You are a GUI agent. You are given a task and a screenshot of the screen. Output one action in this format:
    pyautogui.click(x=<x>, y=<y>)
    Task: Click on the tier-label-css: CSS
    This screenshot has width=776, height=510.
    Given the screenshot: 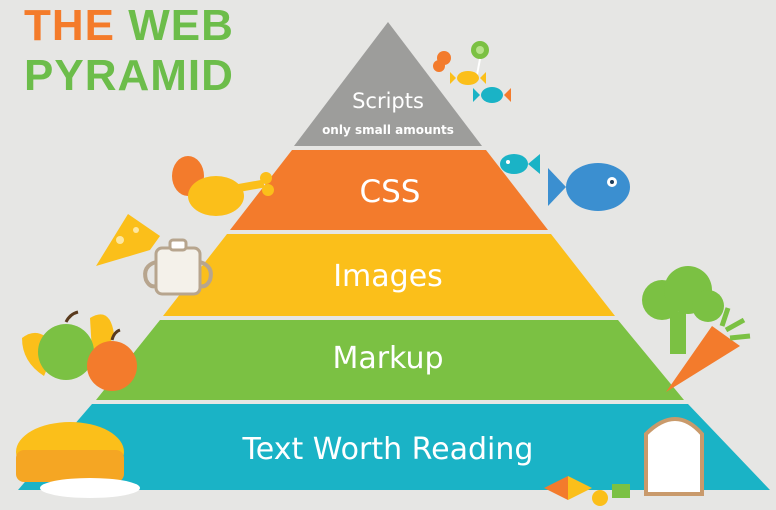 What is the action you would take?
    pyautogui.click(x=389, y=192)
    